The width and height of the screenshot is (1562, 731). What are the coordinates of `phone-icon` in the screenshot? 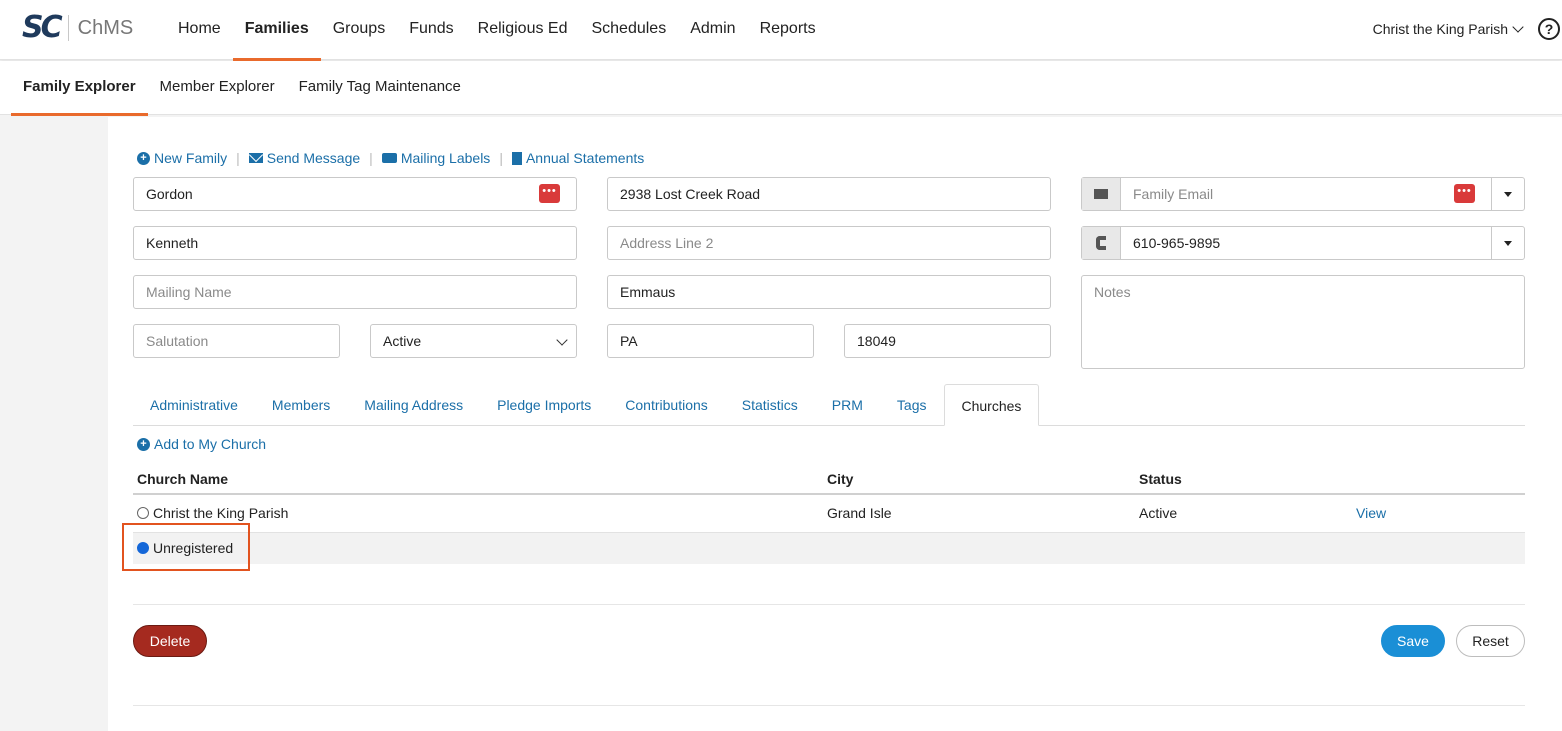 It's located at (1101, 243).